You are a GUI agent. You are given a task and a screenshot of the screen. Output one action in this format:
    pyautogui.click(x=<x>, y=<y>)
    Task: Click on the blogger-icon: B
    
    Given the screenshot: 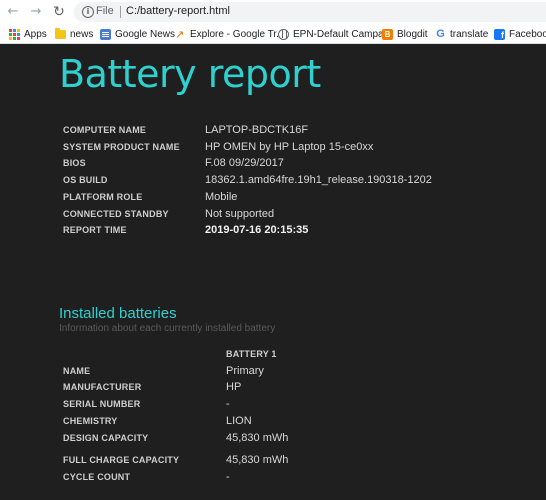 What is the action you would take?
    pyautogui.click(x=387, y=34)
    